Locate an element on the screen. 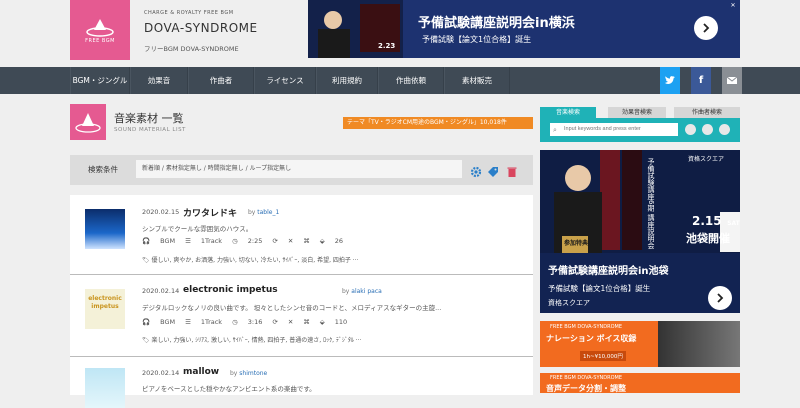 This screenshot has height=408, width=800. track-type: BGM is located at coordinates (168, 241).